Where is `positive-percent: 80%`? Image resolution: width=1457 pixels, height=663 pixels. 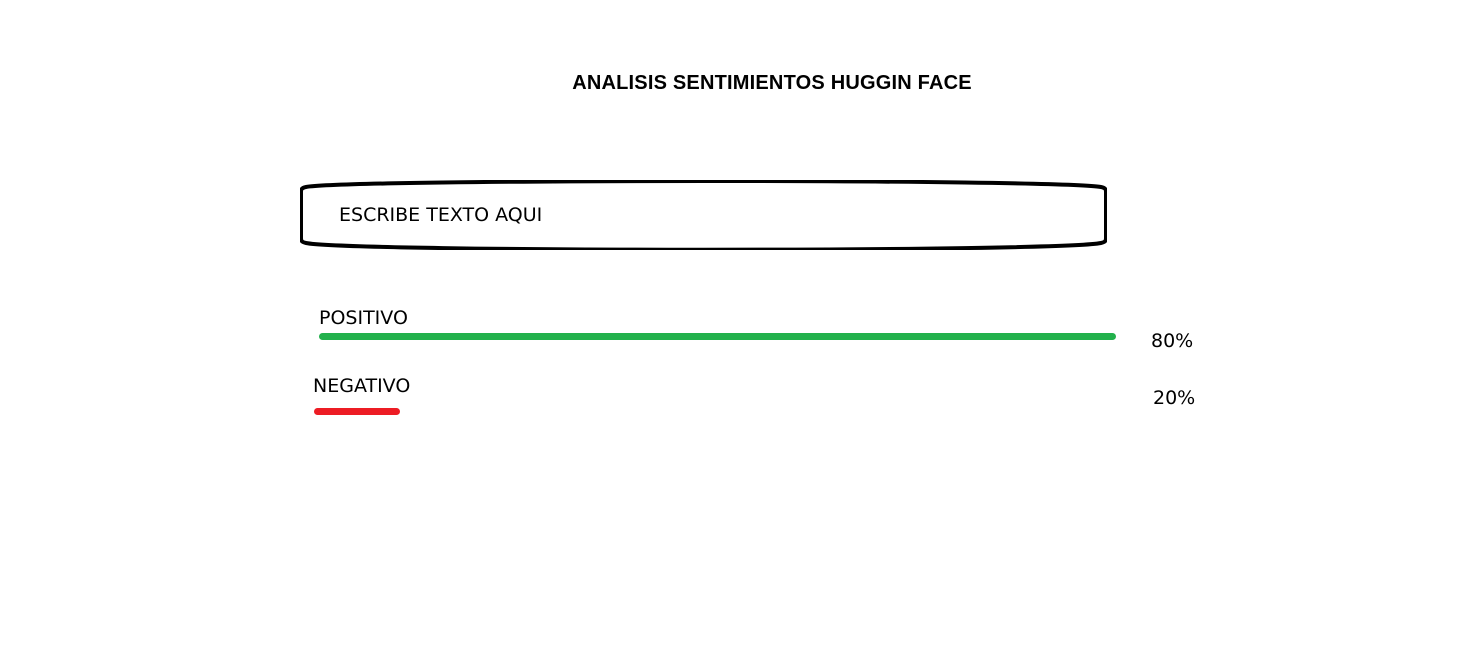
positive-percent: 80% is located at coordinates (1172, 341).